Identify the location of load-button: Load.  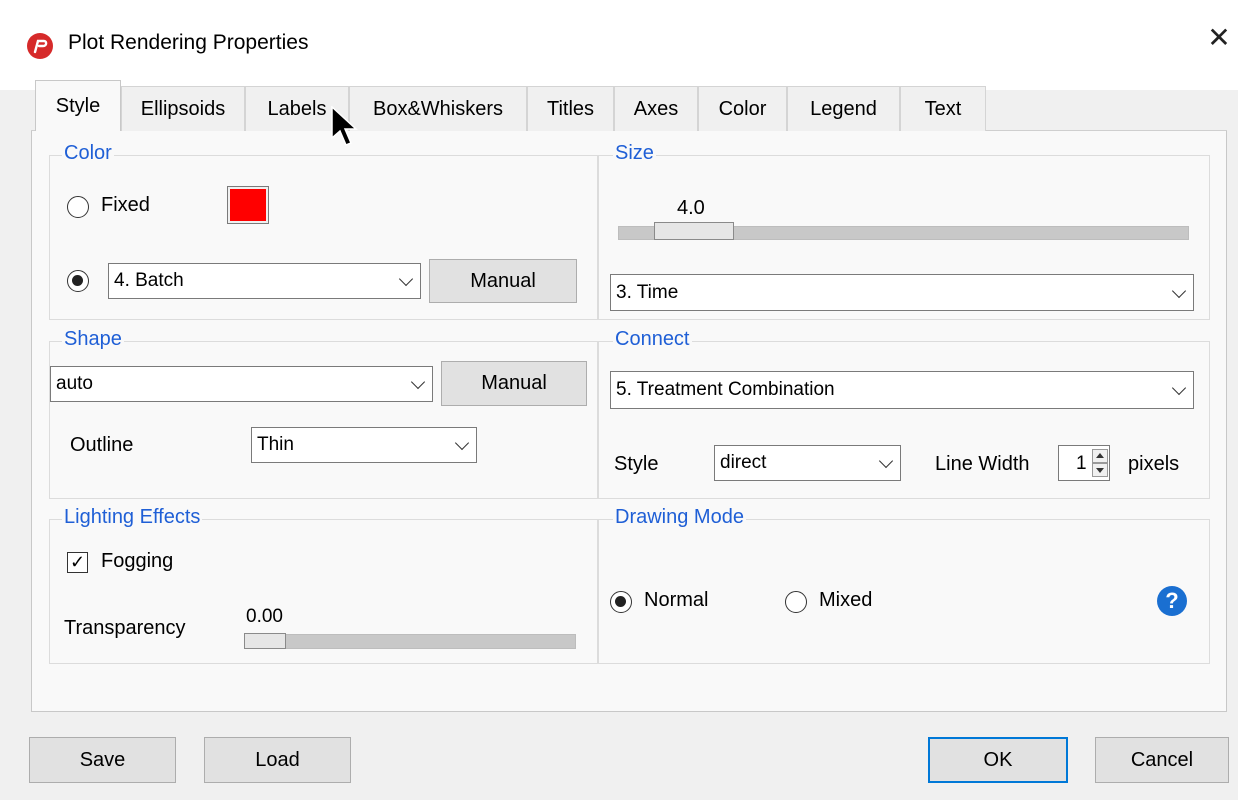
(277, 760).